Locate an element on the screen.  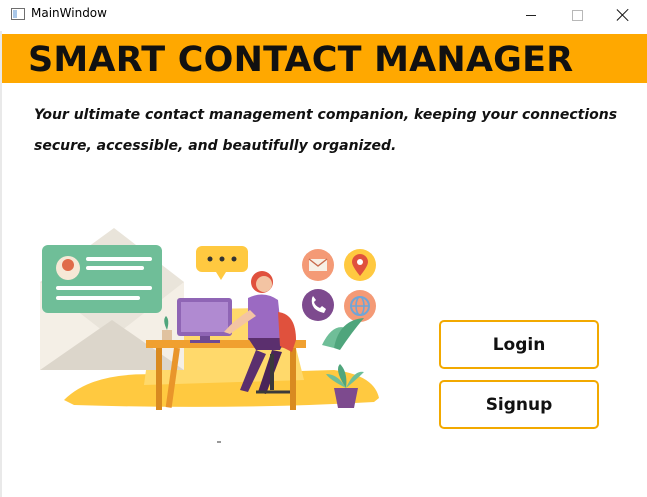
close-icon is located at coordinates (623, 15).